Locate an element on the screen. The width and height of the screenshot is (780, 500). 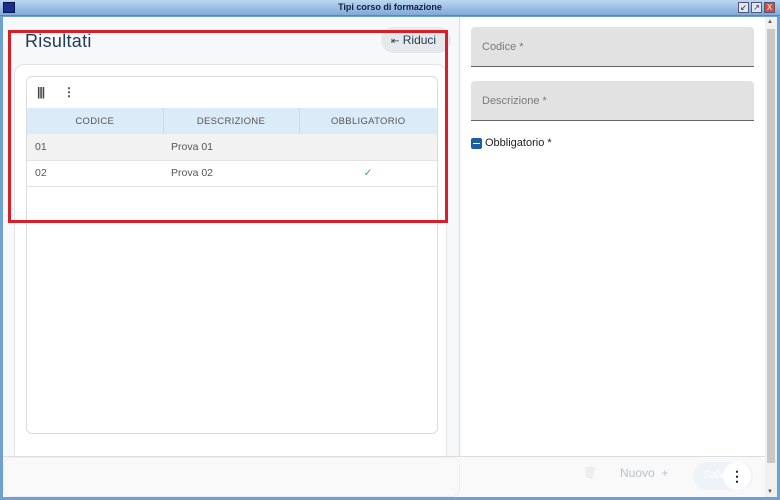
column-header-codice: CODICE is located at coordinates (95, 121).